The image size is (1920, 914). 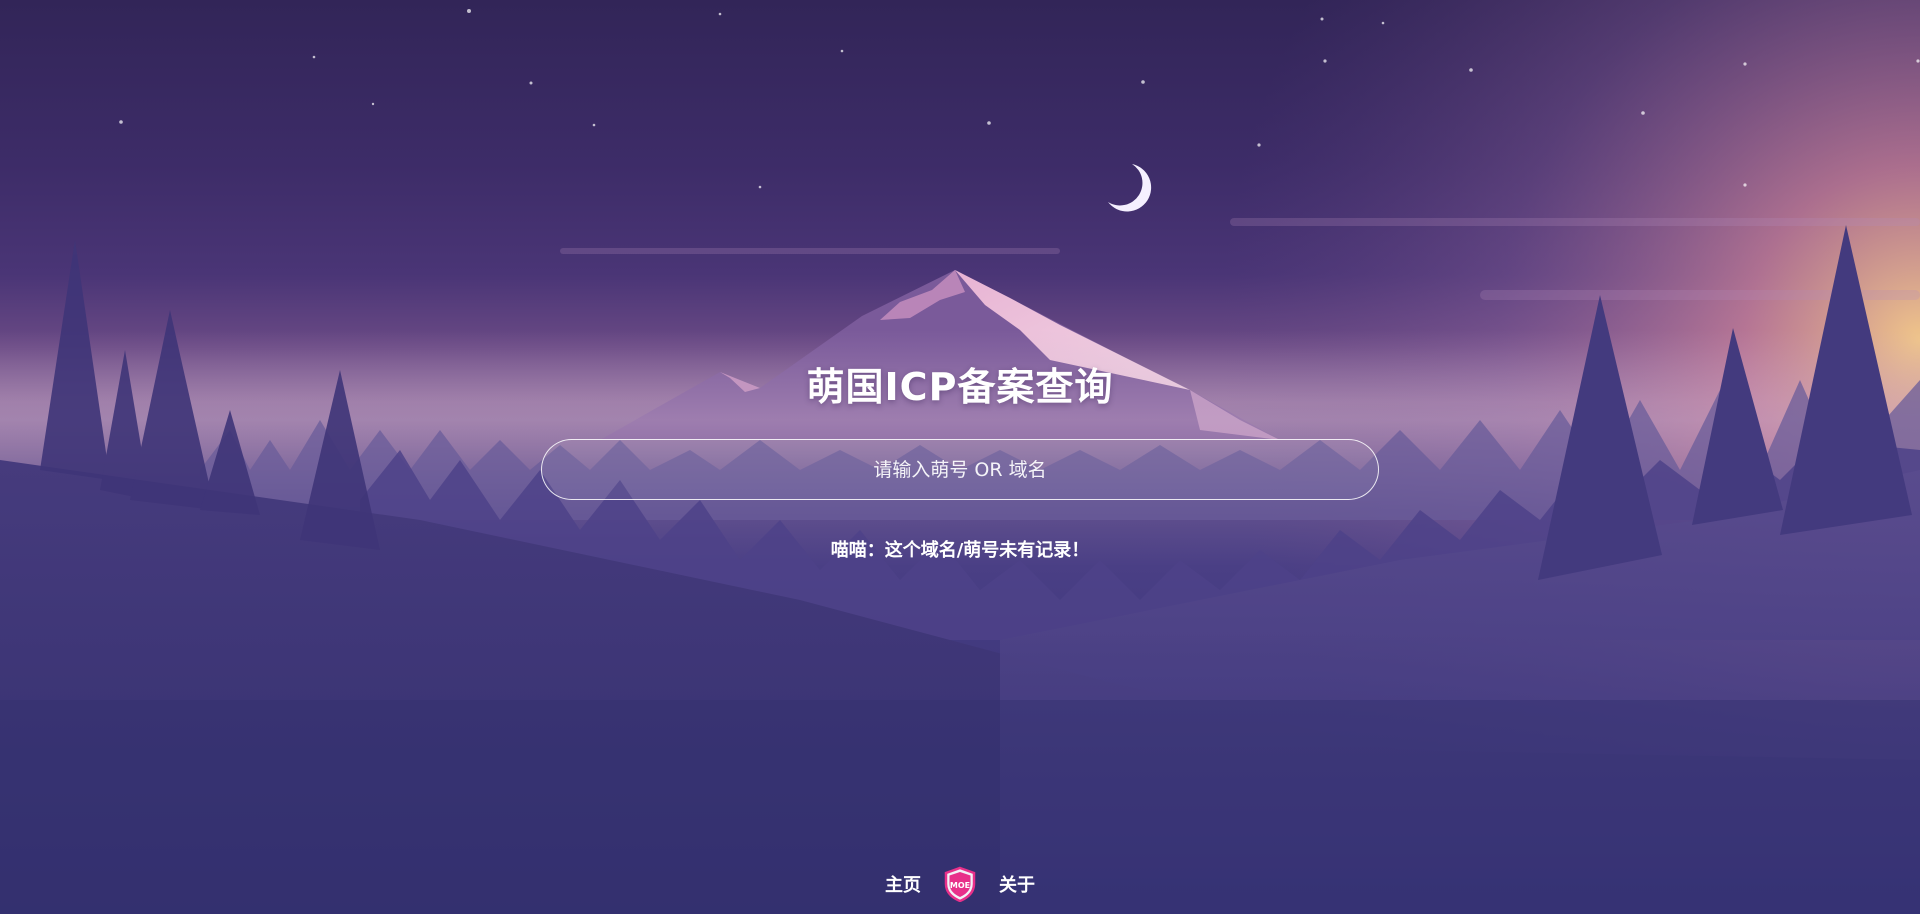 I want to click on footer-nav: 主页 MOE 关于, so click(x=960, y=884).